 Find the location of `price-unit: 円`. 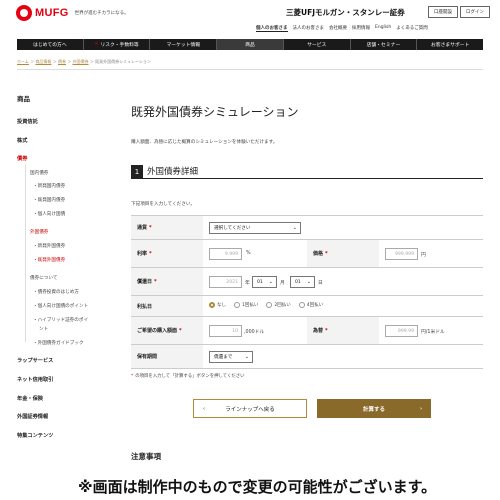

price-unit: 円 is located at coordinates (423, 255).